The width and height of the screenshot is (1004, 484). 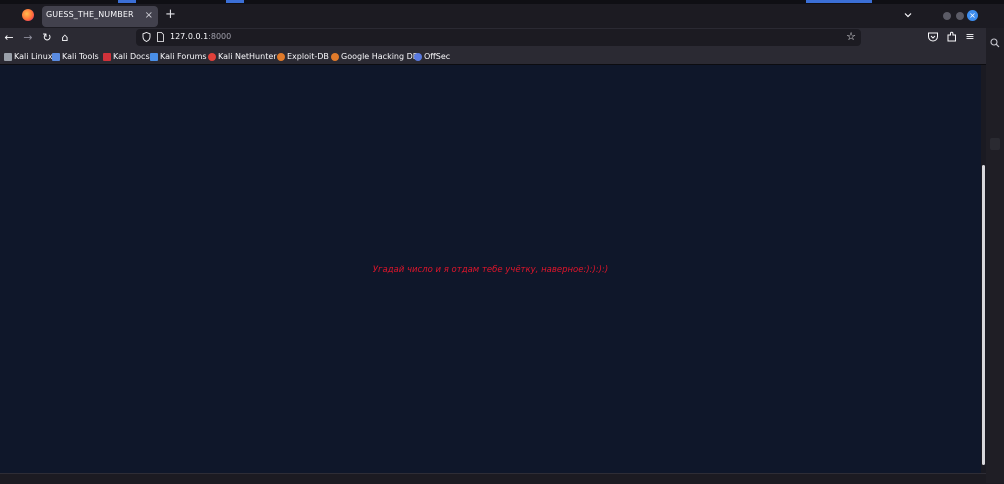 I want to click on scrollbar-thumb, so click(x=983, y=315).